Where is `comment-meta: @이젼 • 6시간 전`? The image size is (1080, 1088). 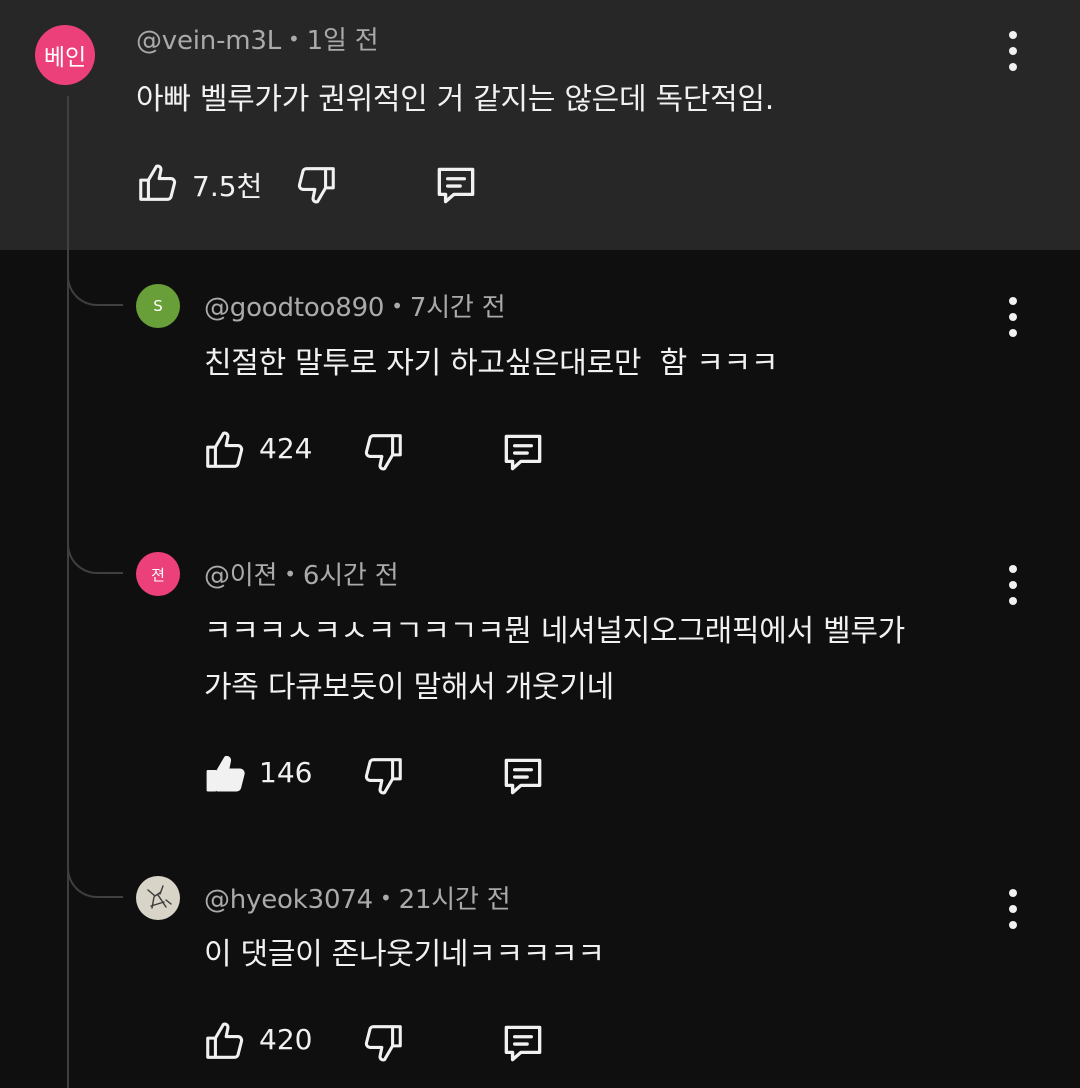
comment-meta: @이젼 • 6시간 전 is located at coordinates (301, 573).